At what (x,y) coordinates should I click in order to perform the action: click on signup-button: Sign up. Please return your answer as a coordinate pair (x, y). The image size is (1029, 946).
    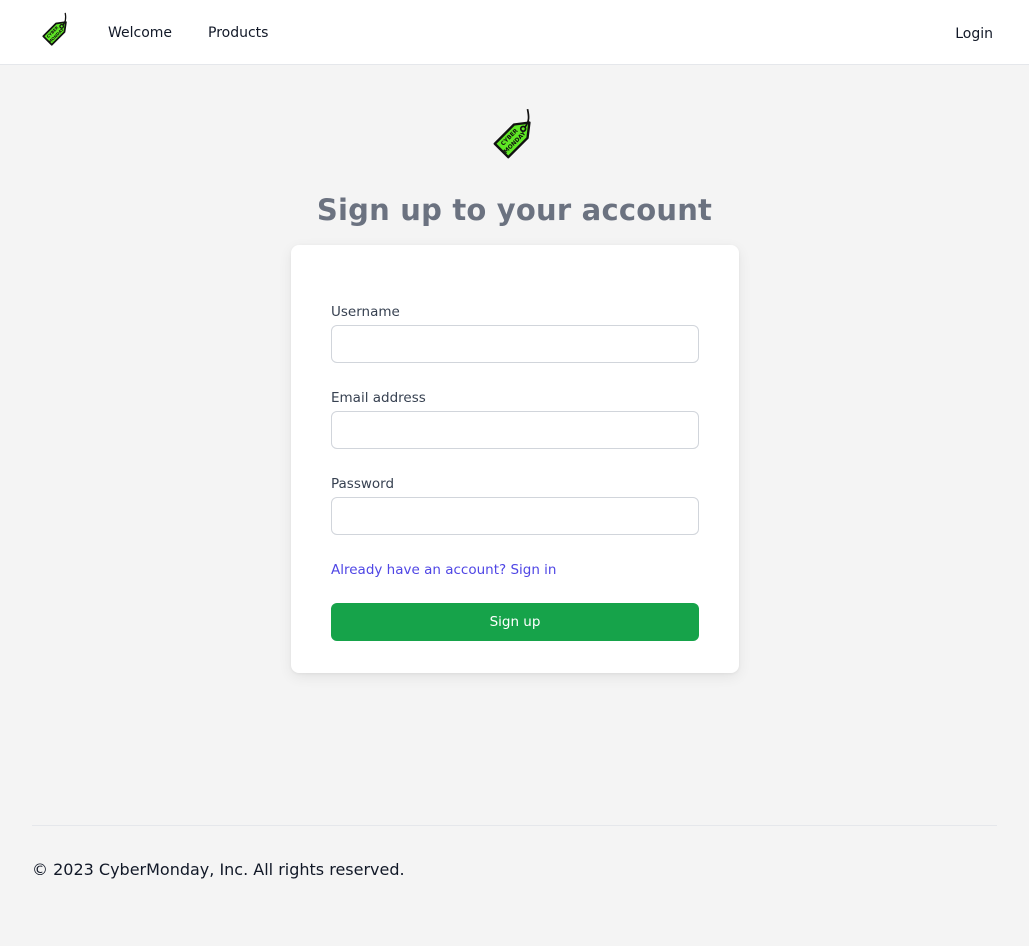
    Looking at the image, I should click on (515, 622).